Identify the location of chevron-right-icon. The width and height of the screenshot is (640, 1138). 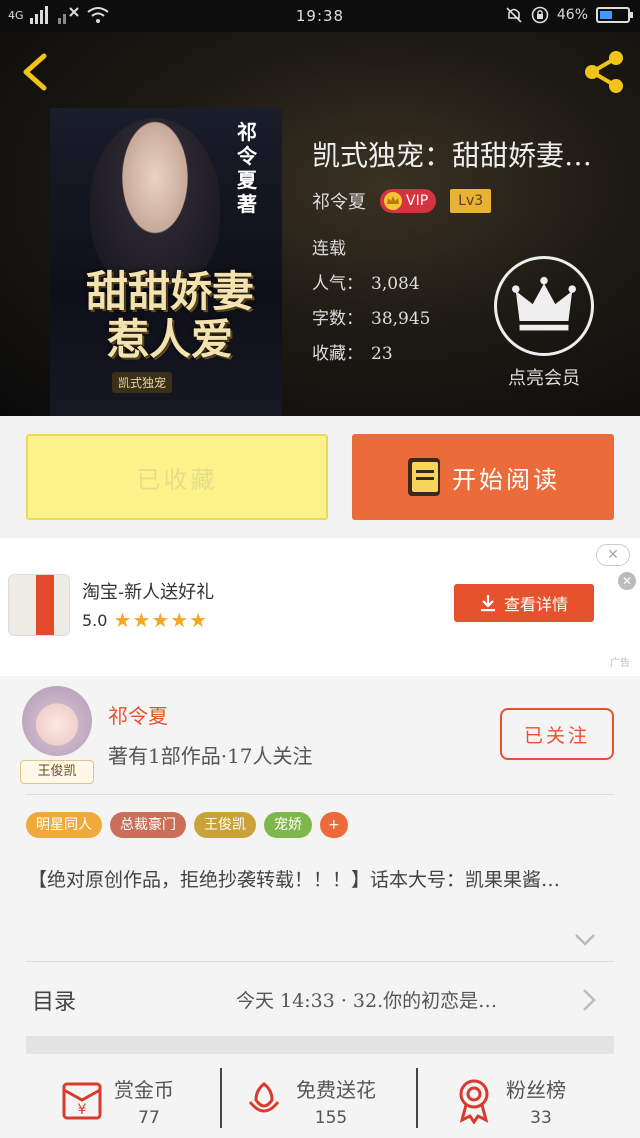
(589, 1000).